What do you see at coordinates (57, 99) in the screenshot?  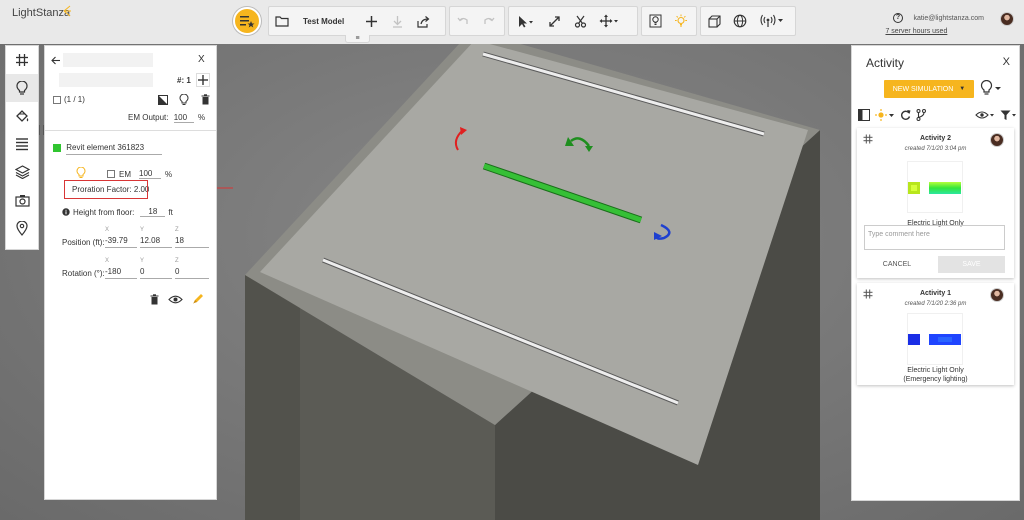 I see `select-all-checkbox` at bounding box center [57, 99].